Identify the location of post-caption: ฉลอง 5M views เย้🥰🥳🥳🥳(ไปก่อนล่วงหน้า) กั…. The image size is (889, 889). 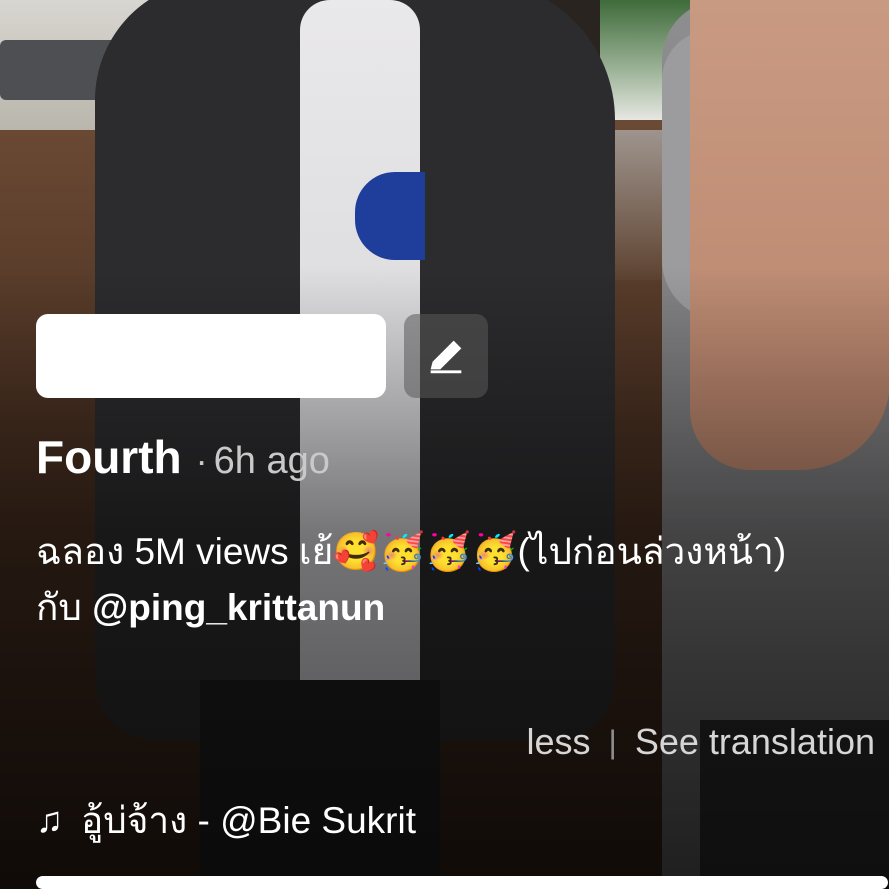
(456, 580).